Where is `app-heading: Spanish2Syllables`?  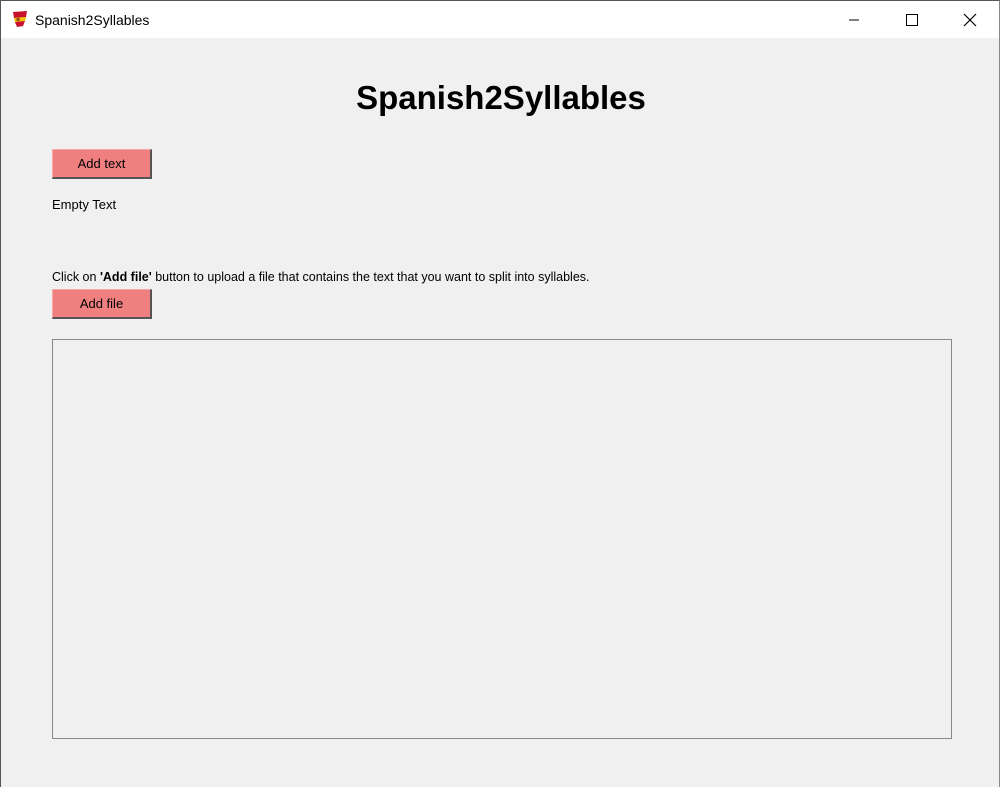
app-heading: Spanish2Syllables is located at coordinates (501, 97).